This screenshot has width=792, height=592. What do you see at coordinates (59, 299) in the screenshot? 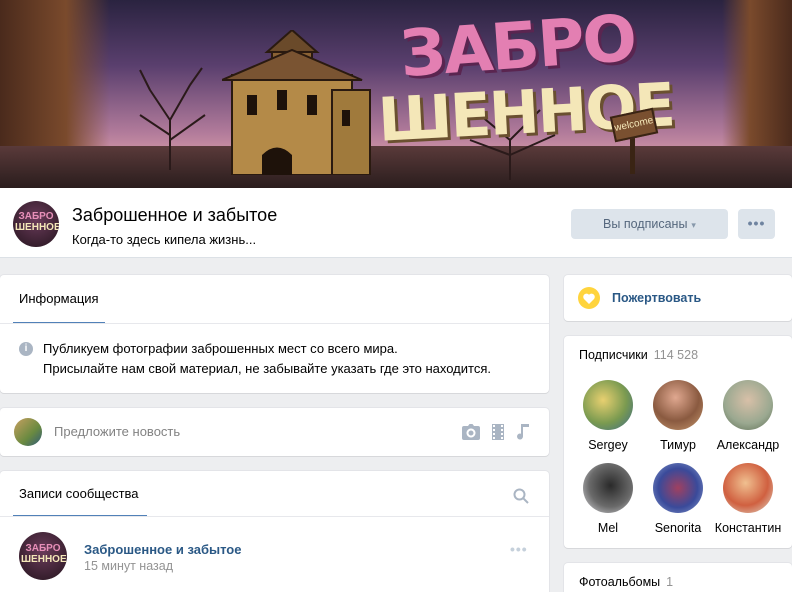
I see `tab-information: Информация` at bounding box center [59, 299].